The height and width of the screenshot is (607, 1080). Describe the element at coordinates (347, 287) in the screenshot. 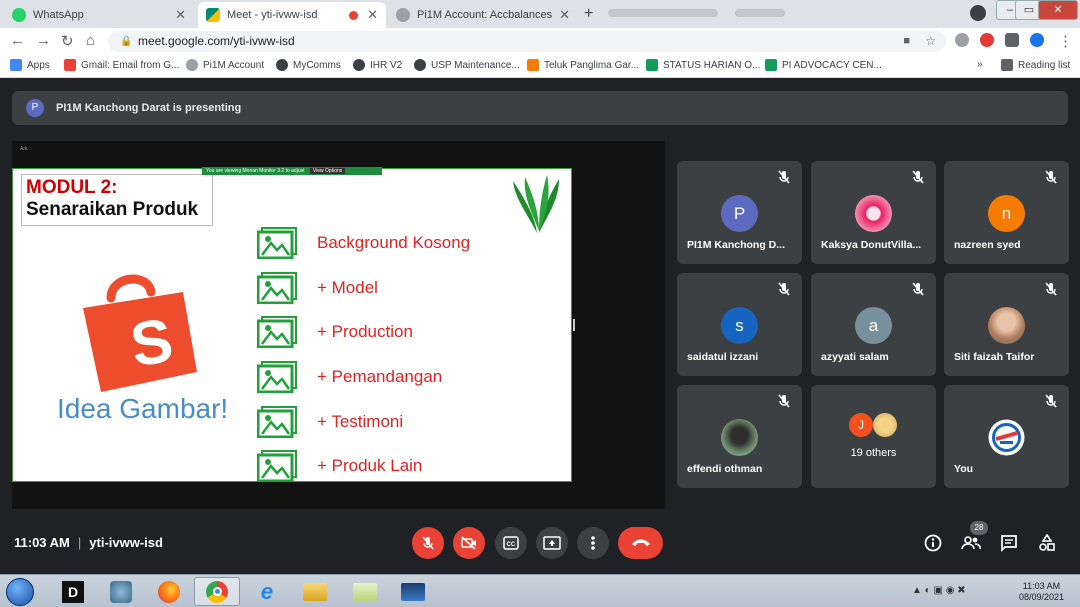

I see `slide-item-text: + Model` at that location.